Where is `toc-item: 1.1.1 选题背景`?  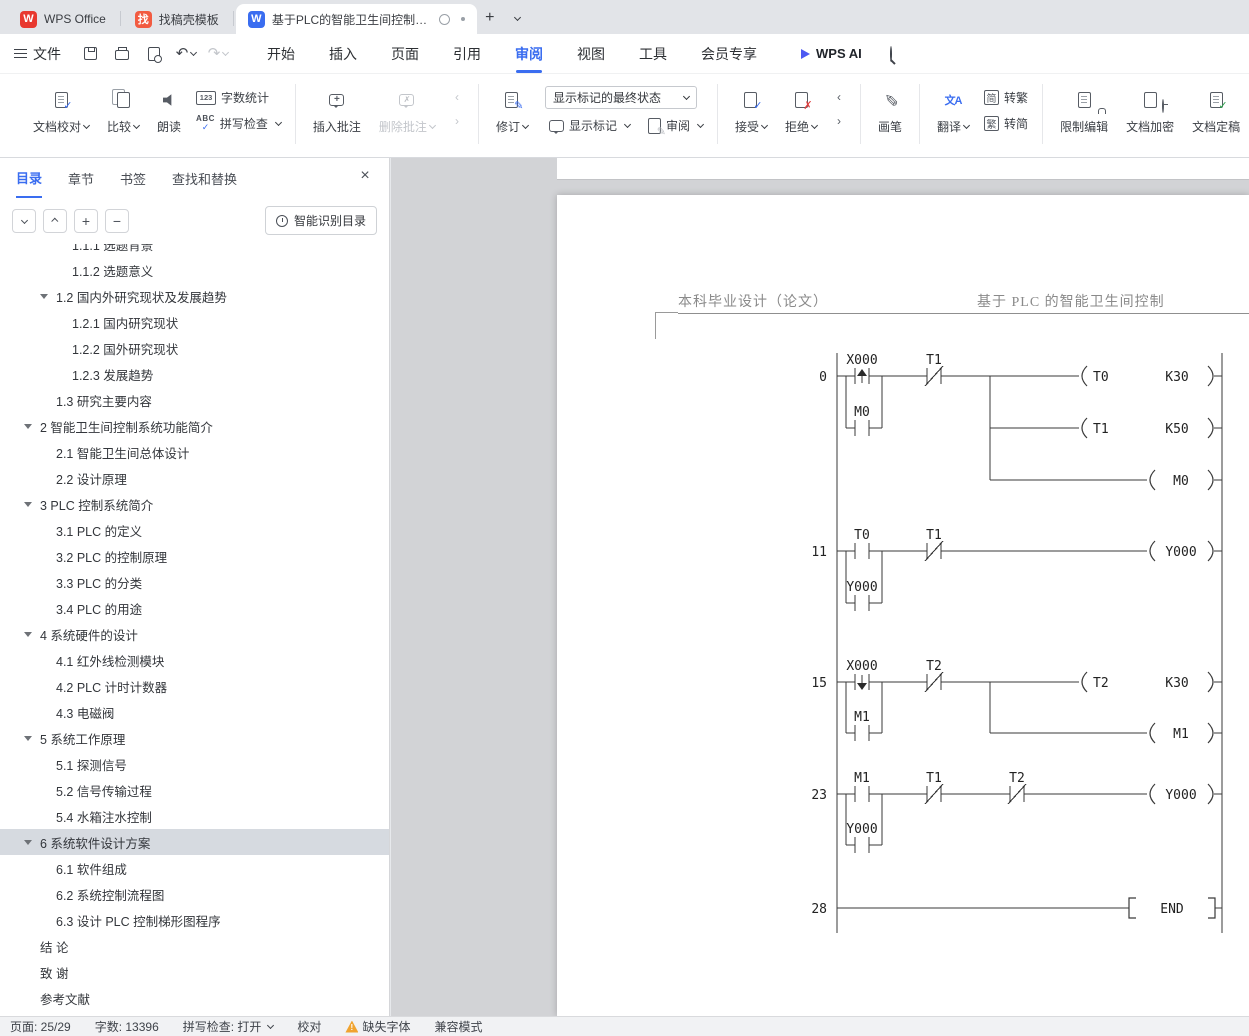
toc-item: 1.1.1 选题背景 is located at coordinates (194, 250).